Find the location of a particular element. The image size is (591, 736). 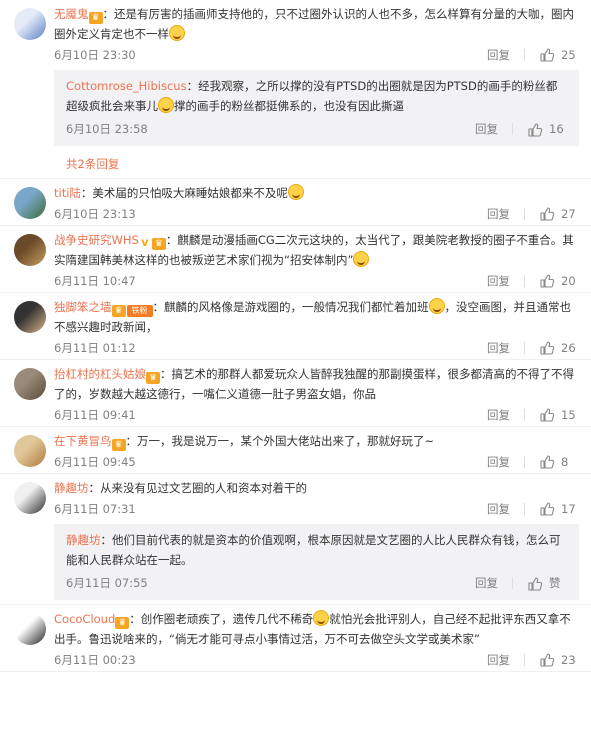

like-count: 15 is located at coordinates (570, 415).